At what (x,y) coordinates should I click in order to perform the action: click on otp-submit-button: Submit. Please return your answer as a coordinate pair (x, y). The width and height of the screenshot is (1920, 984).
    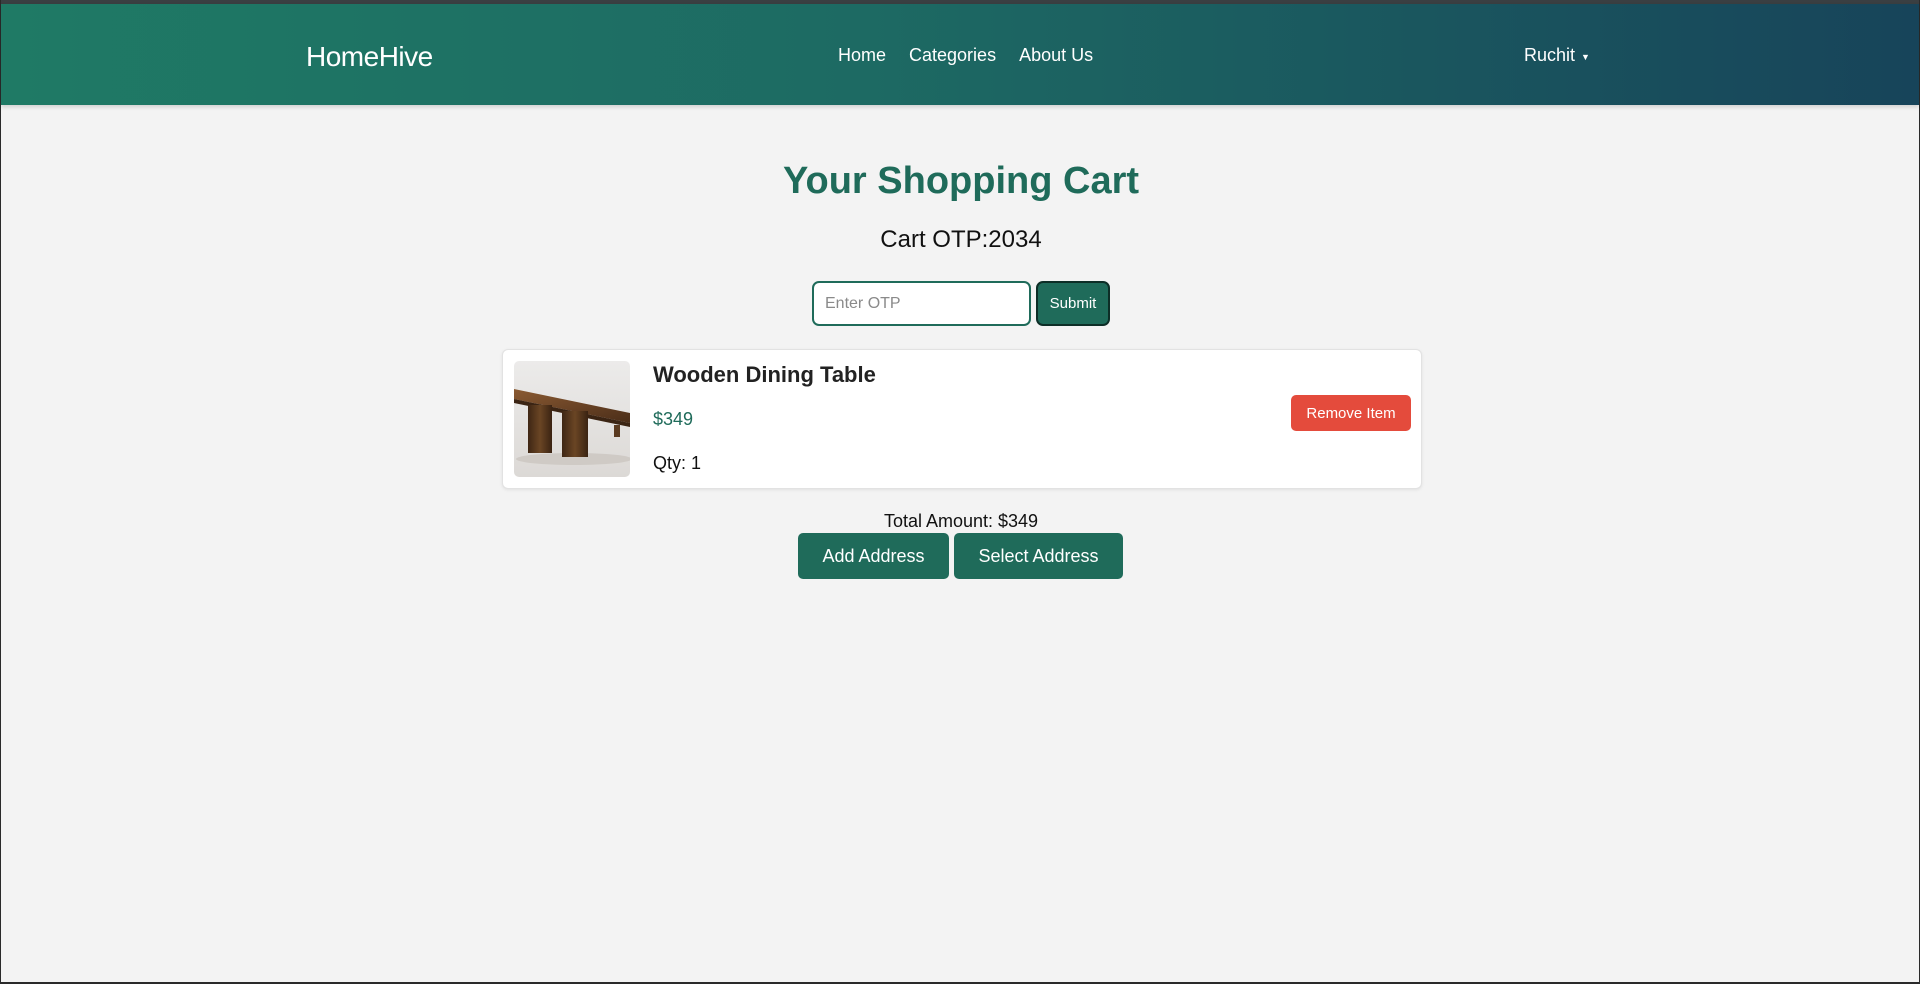
    Looking at the image, I should click on (1073, 303).